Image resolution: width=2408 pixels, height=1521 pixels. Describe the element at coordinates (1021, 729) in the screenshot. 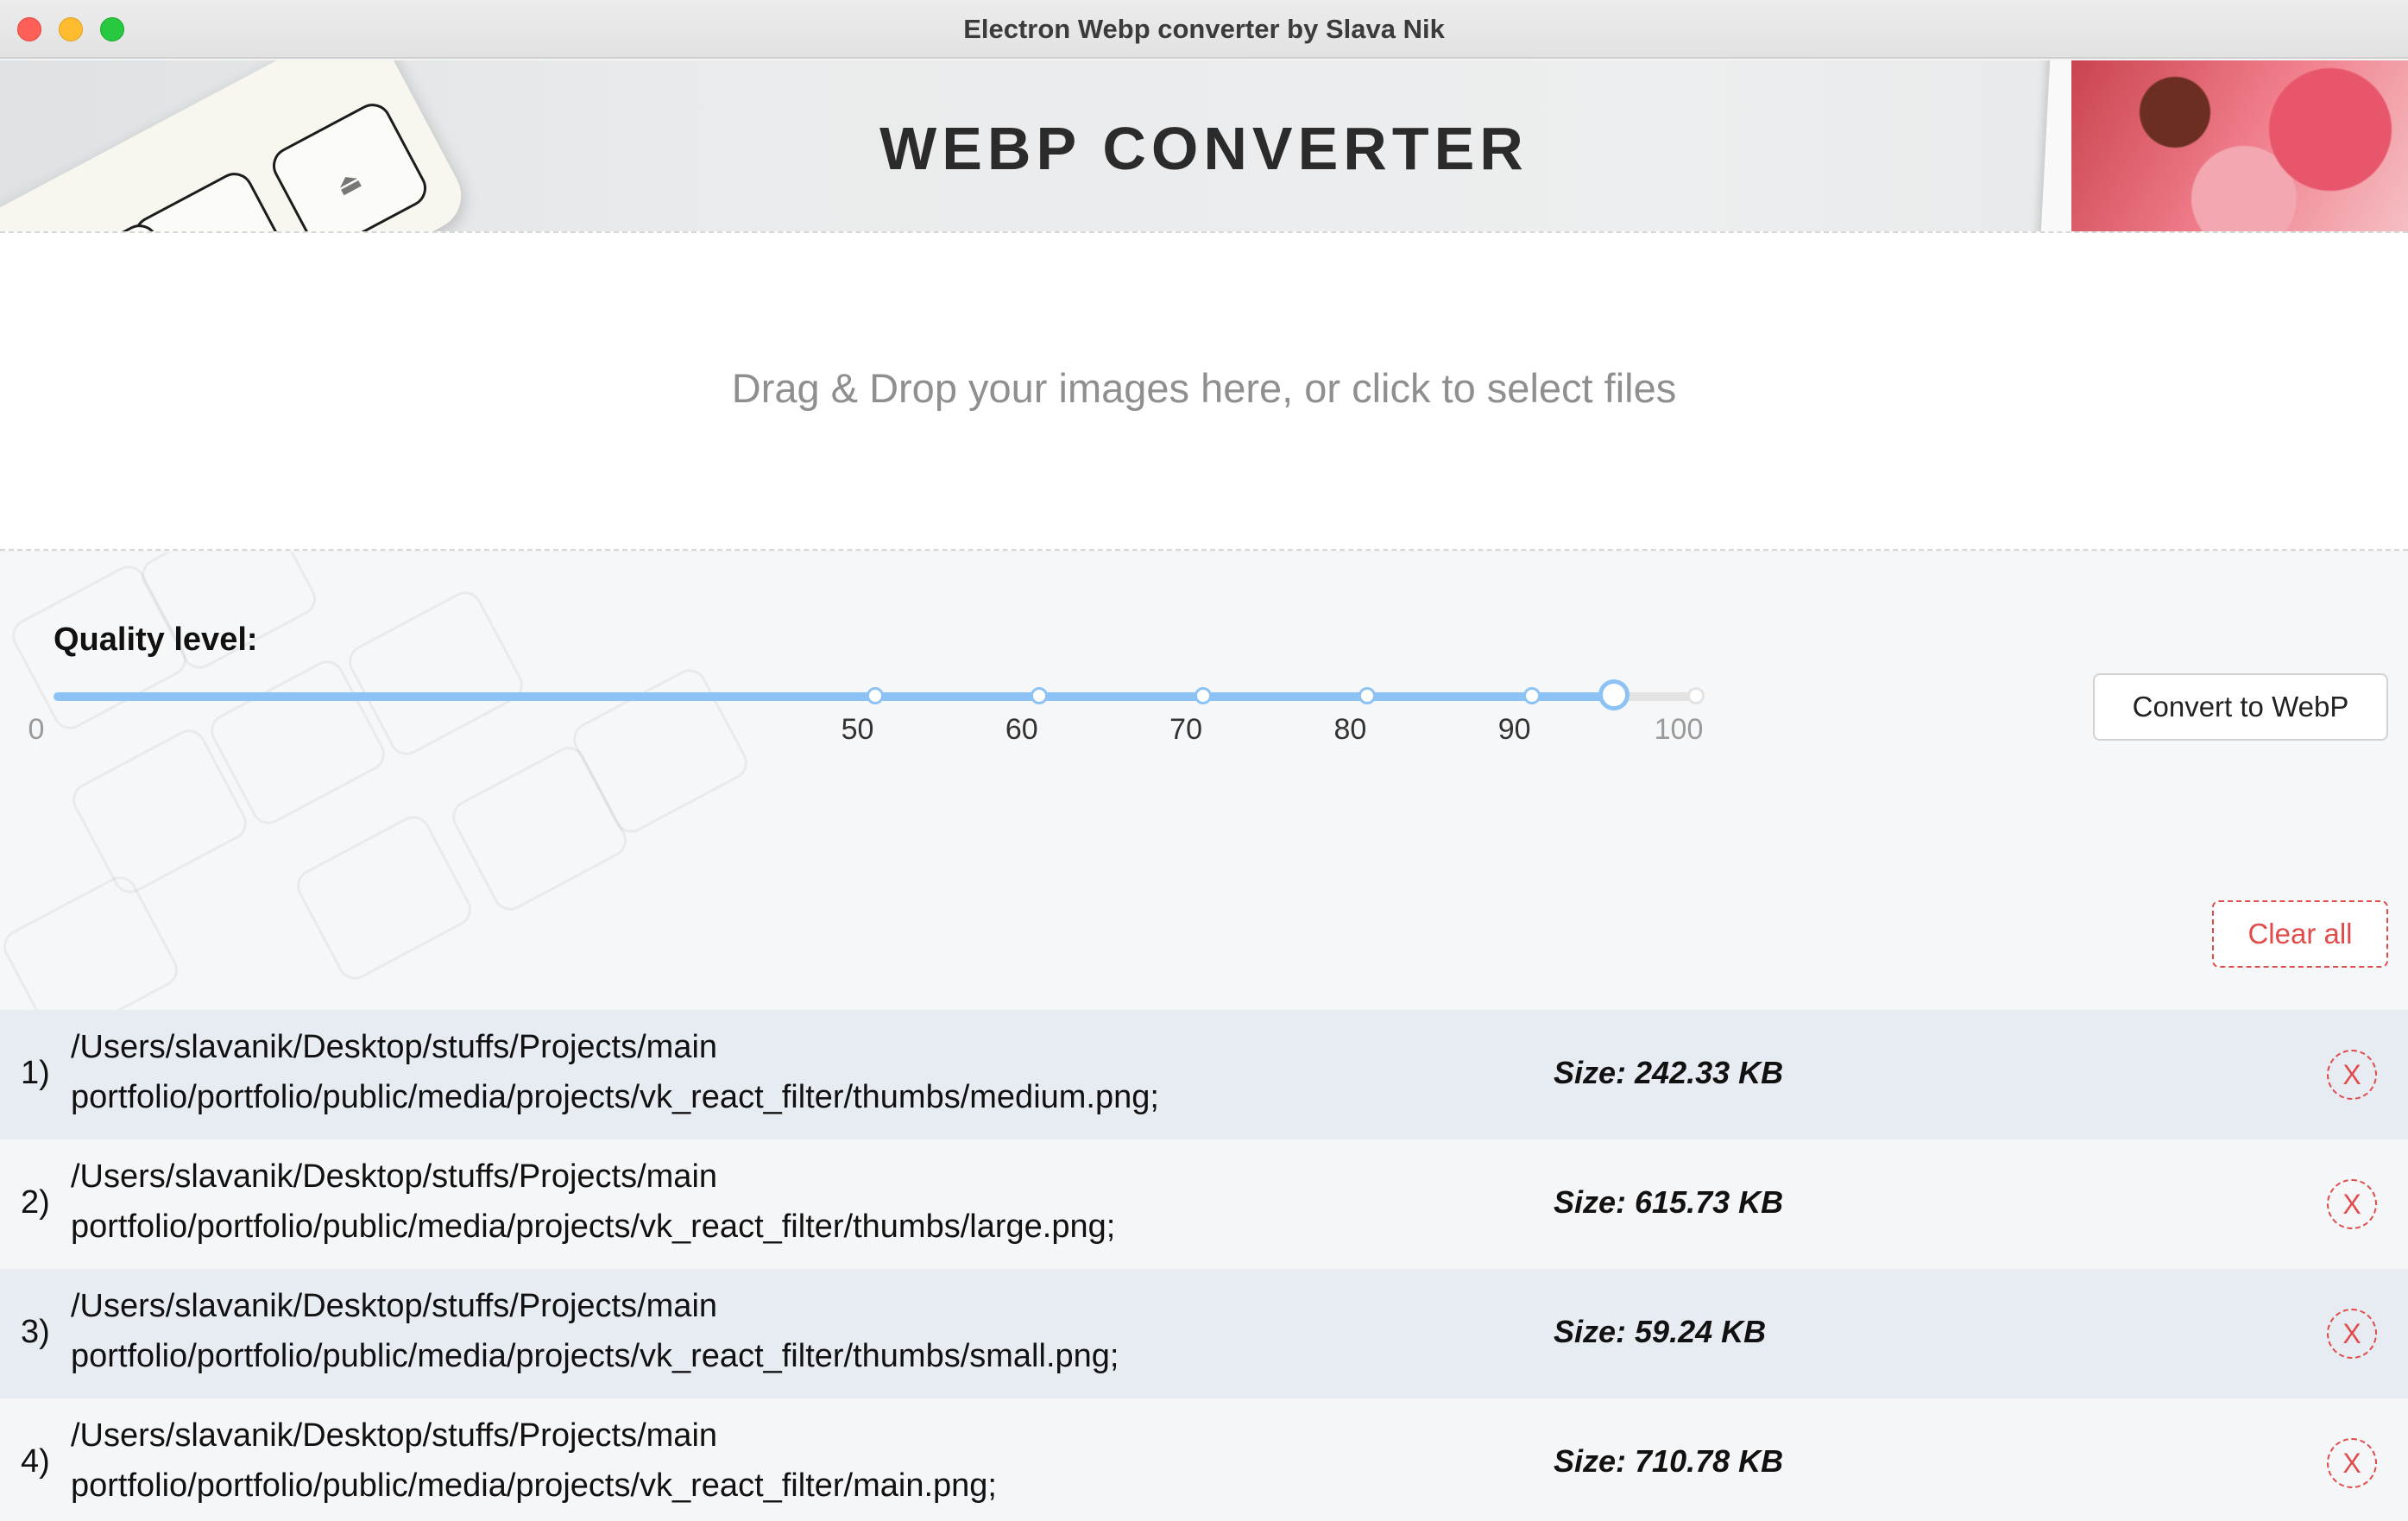

I see `slider-mark-label: 60` at that location.